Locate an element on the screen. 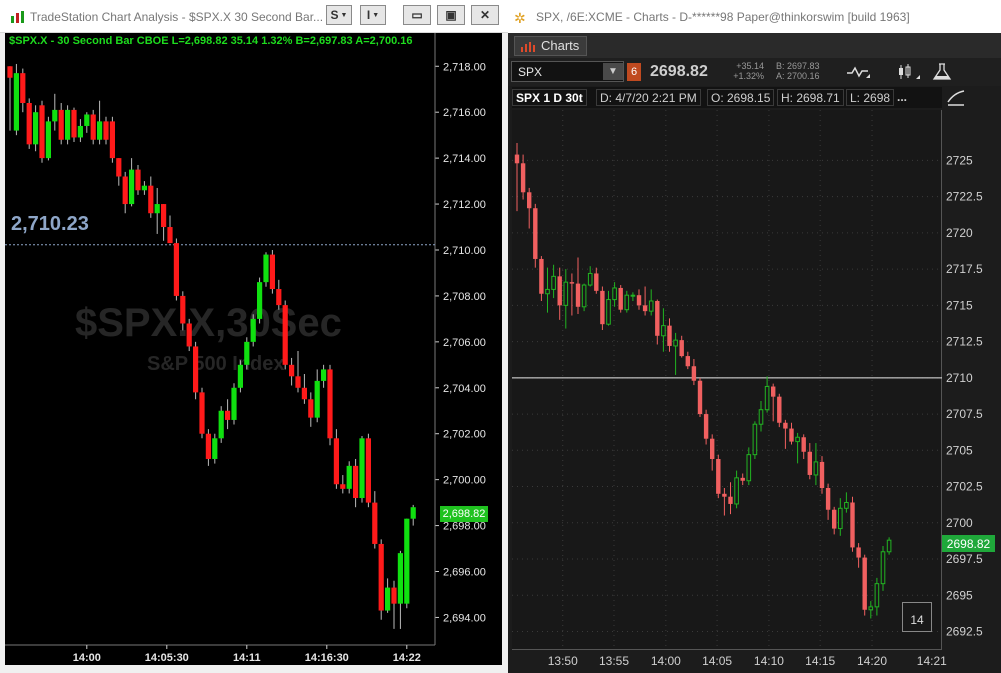 Image resolution: width=1001 pixels, height=673 pixels. close-icon: ✕ is located at coordinates (485, 15).